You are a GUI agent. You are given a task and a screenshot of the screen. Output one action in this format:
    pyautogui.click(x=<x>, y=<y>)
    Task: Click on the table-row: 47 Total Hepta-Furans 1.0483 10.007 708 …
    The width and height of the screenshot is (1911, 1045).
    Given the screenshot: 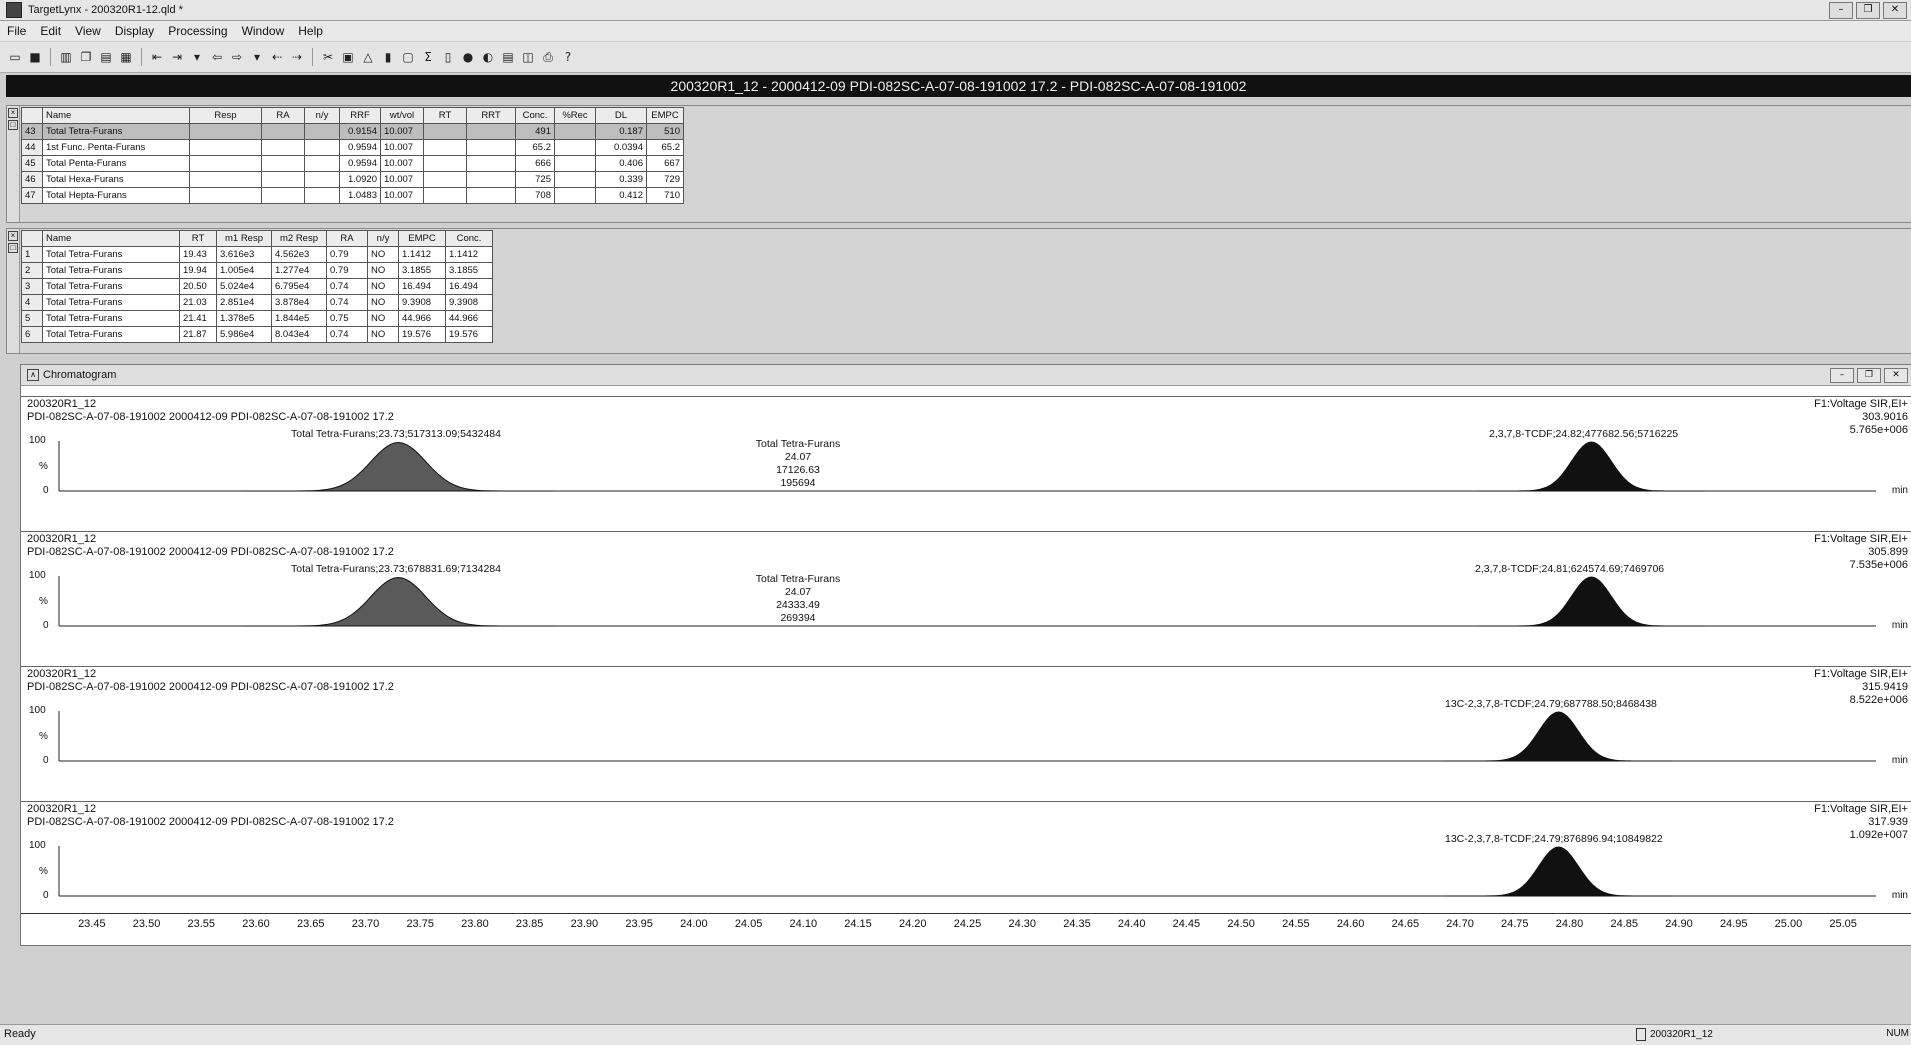 What is the action you would take?
    pyautogui.click(x=352, y=195)
    